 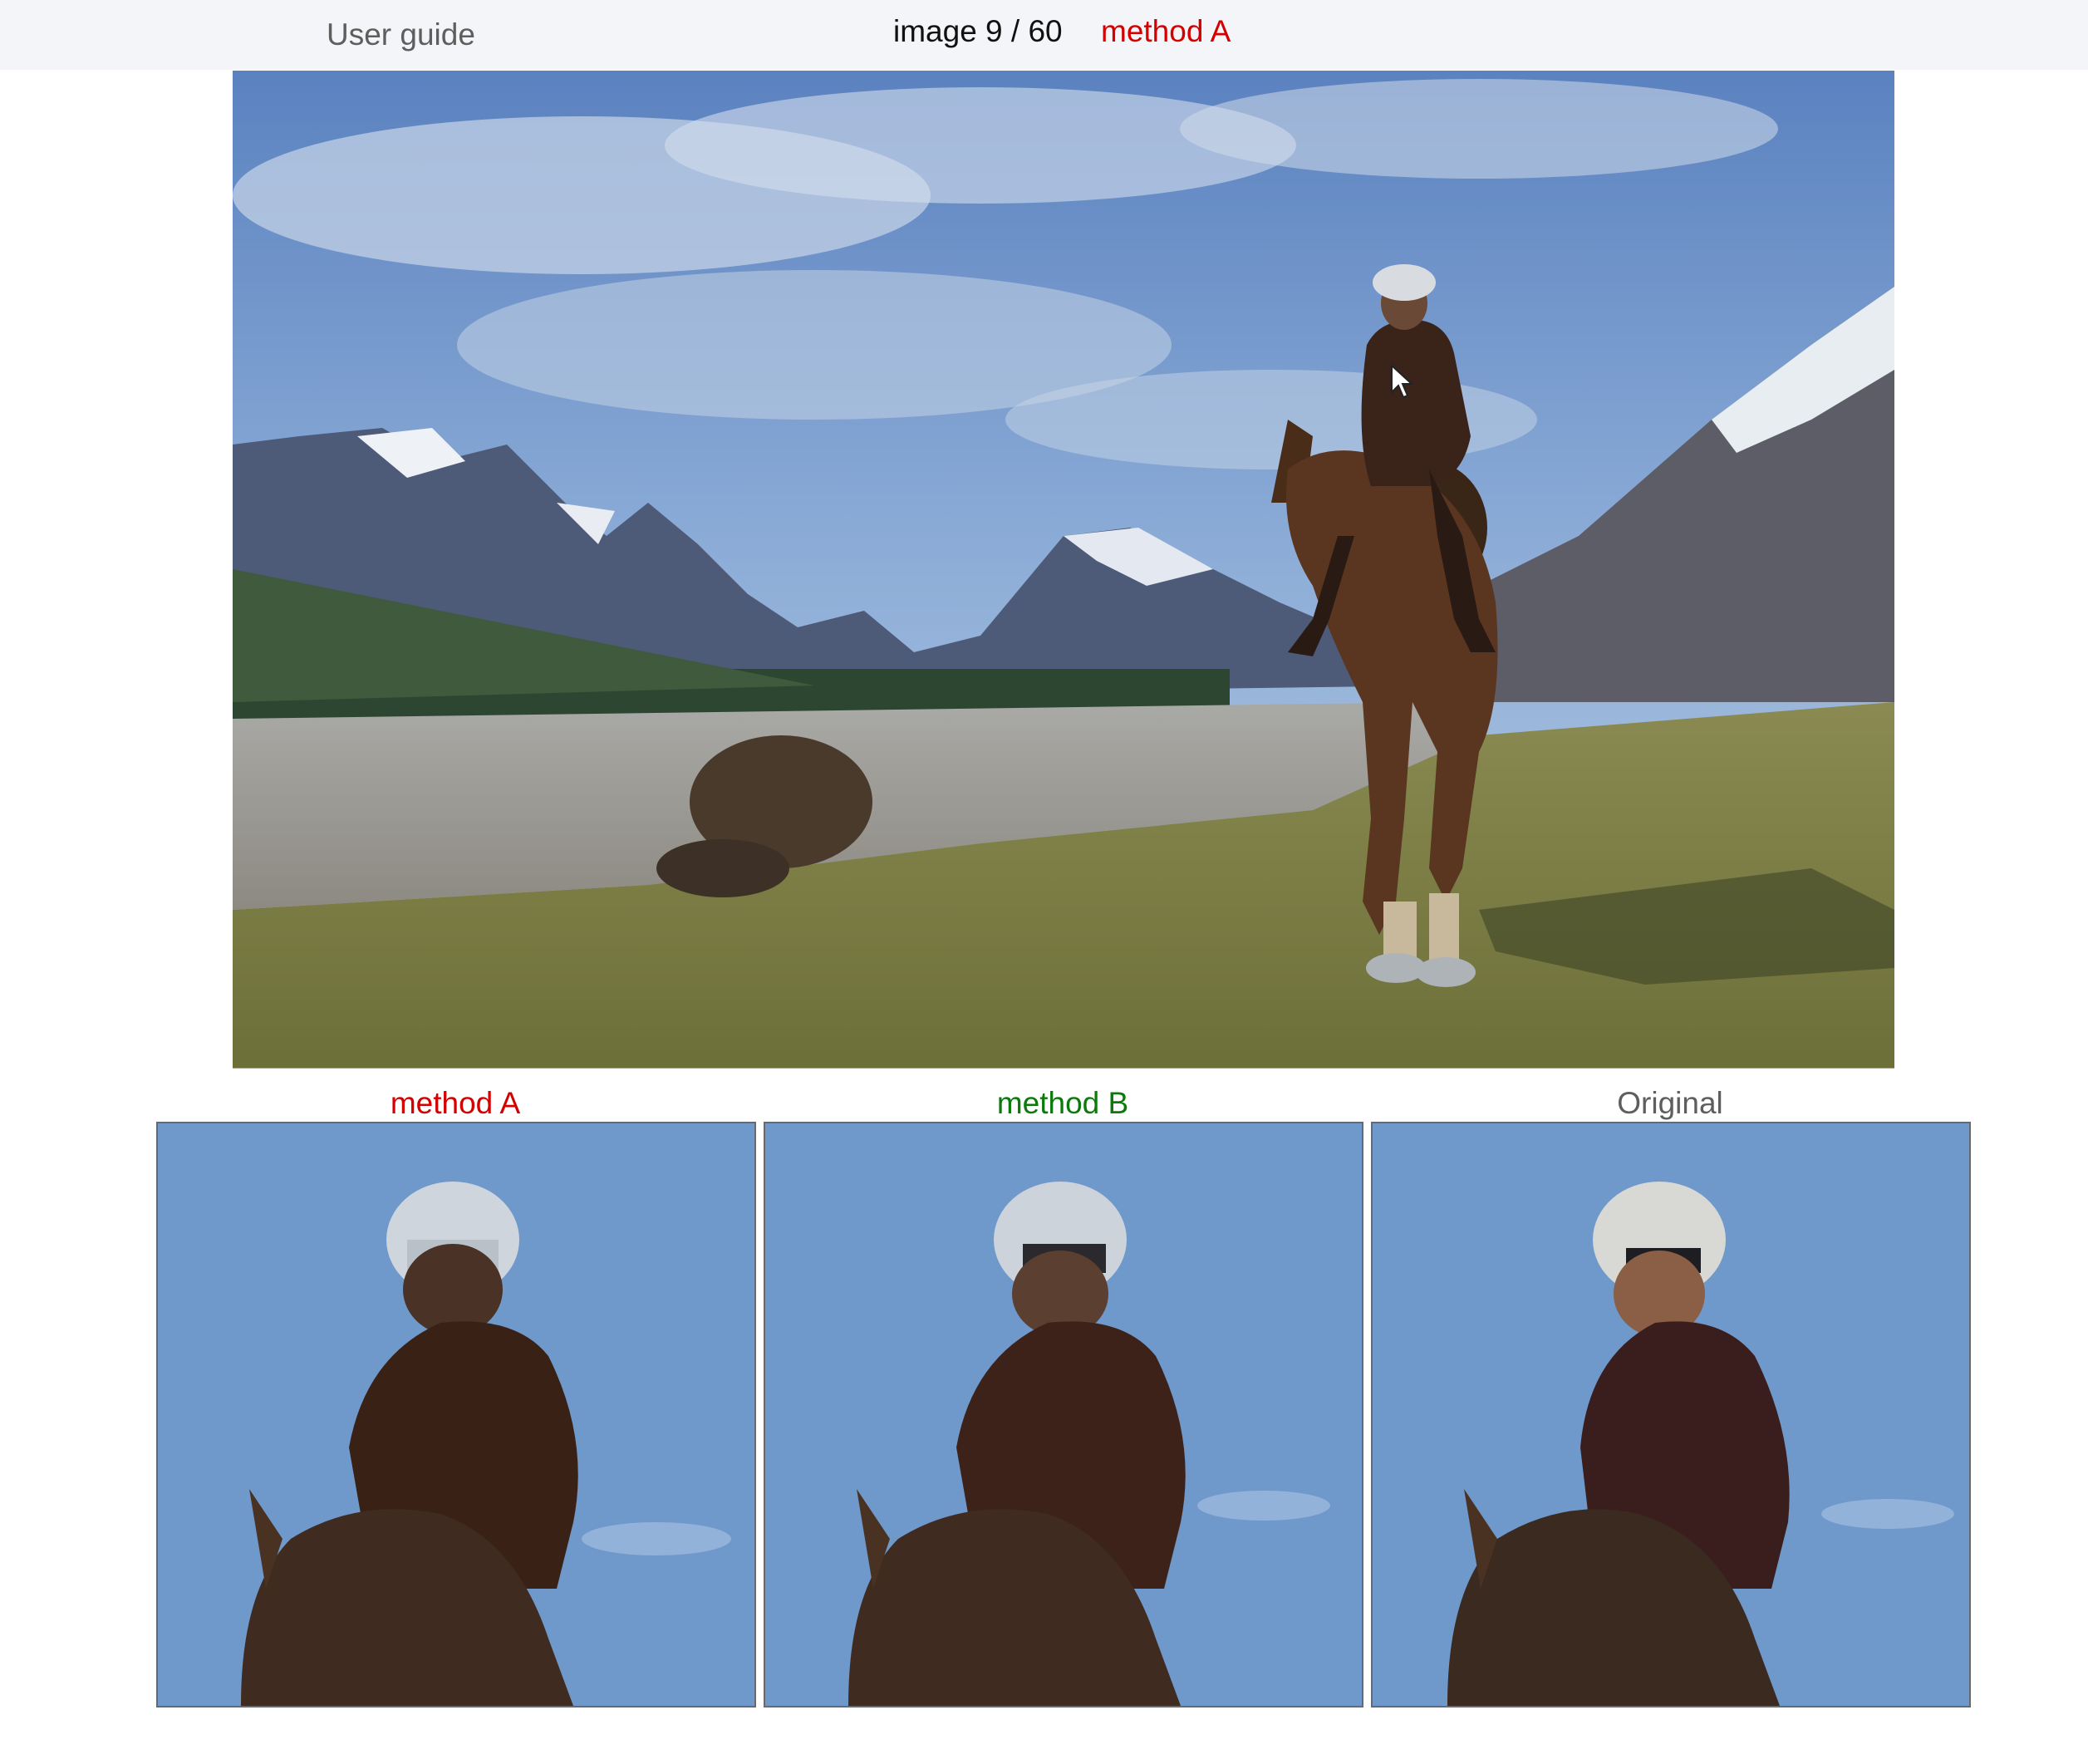 I want to click on rider-closeup-original, so click(x=1671, y=1414).